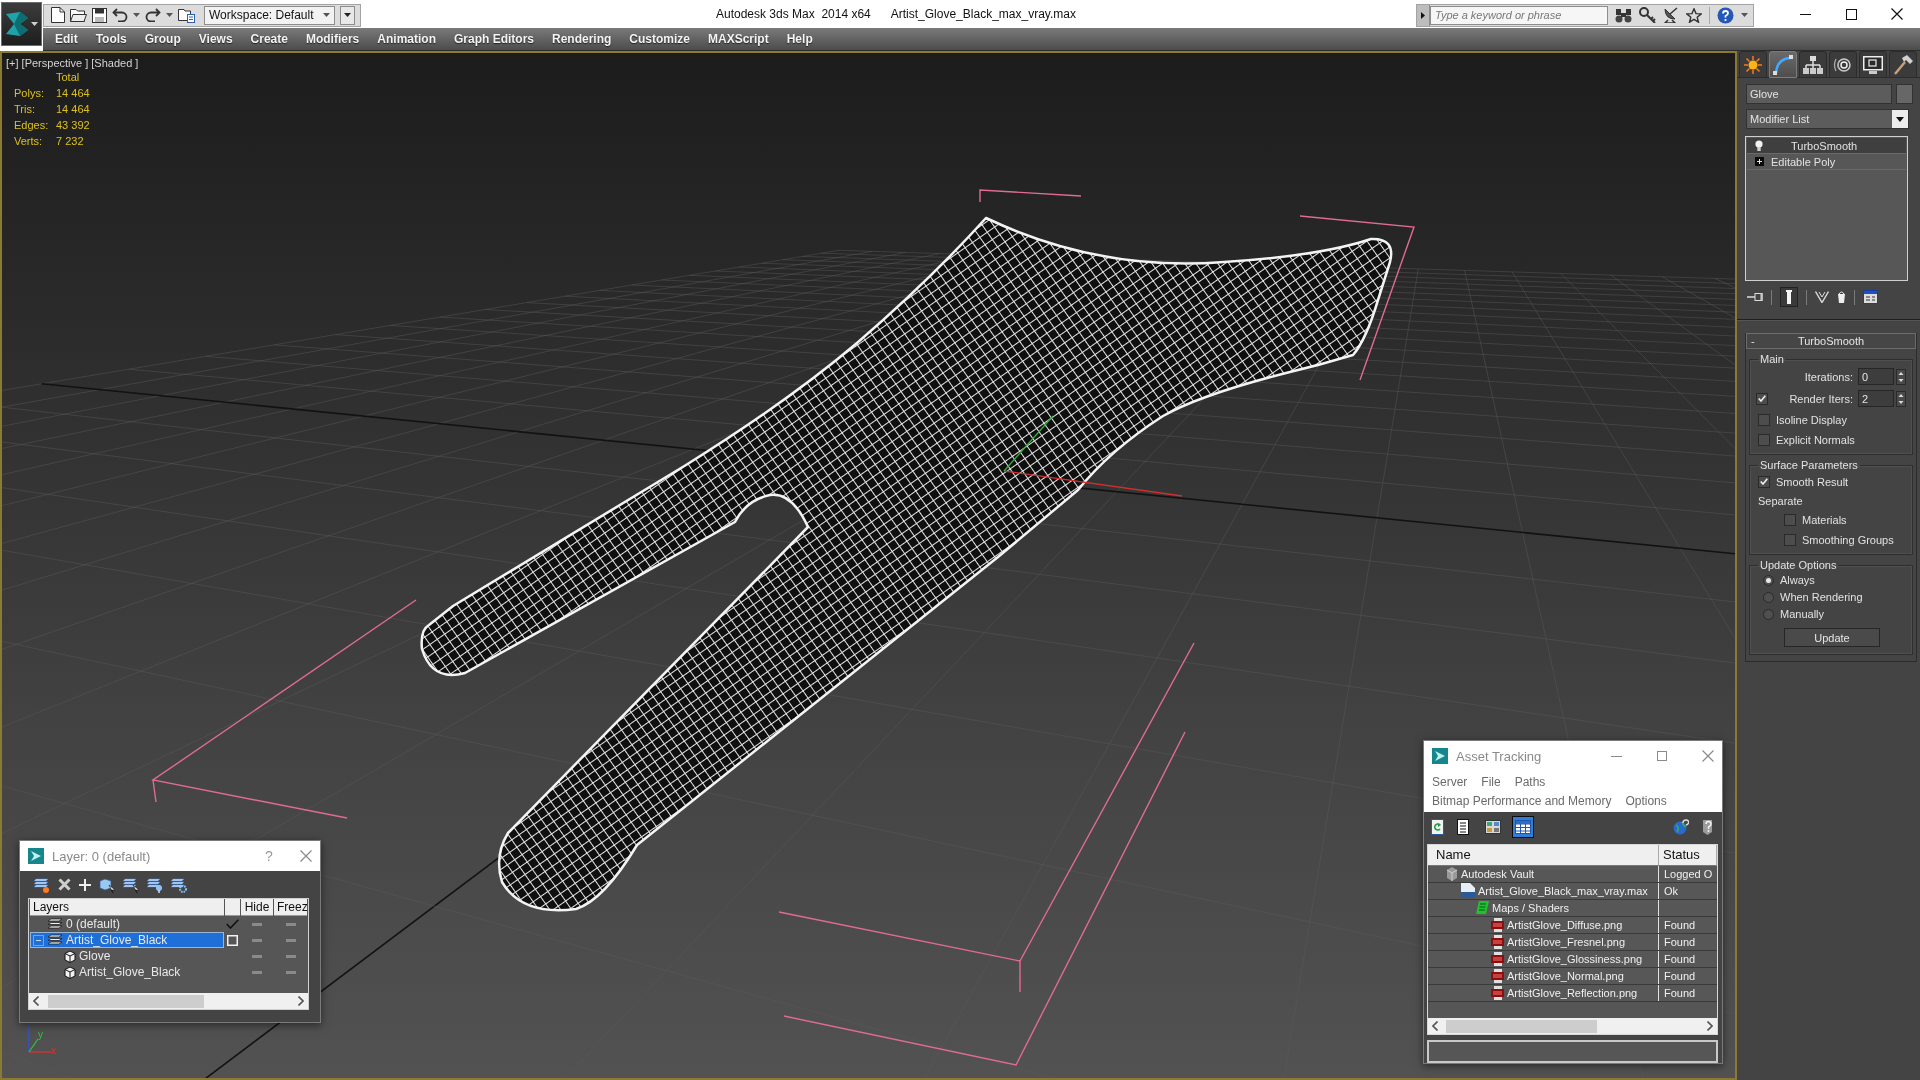 Image resolution: width=1920 pixels, height=1080 pixels. Describe the element at coordinates (406, 39) in the screenshot. I see `menu-item: Animation` at that location.